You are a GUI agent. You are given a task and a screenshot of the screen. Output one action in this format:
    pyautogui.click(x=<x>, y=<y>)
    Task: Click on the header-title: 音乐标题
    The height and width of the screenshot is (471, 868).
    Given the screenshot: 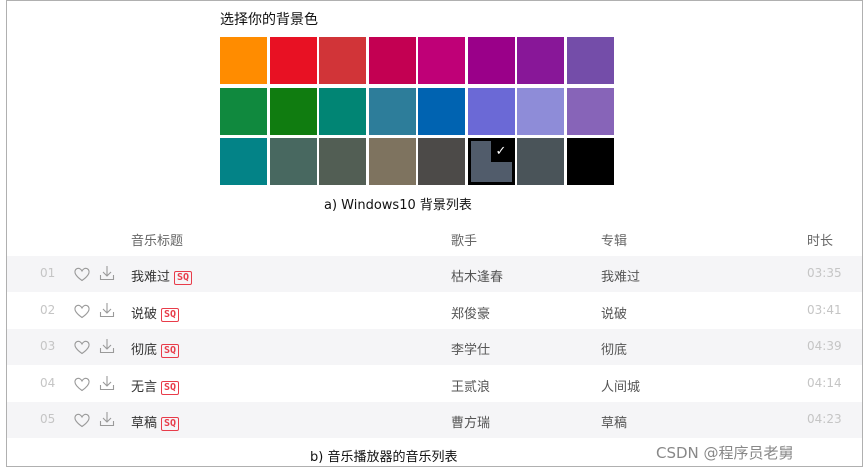 What is the action you would take?
    pyautogui.click(x=157, y=239)
    